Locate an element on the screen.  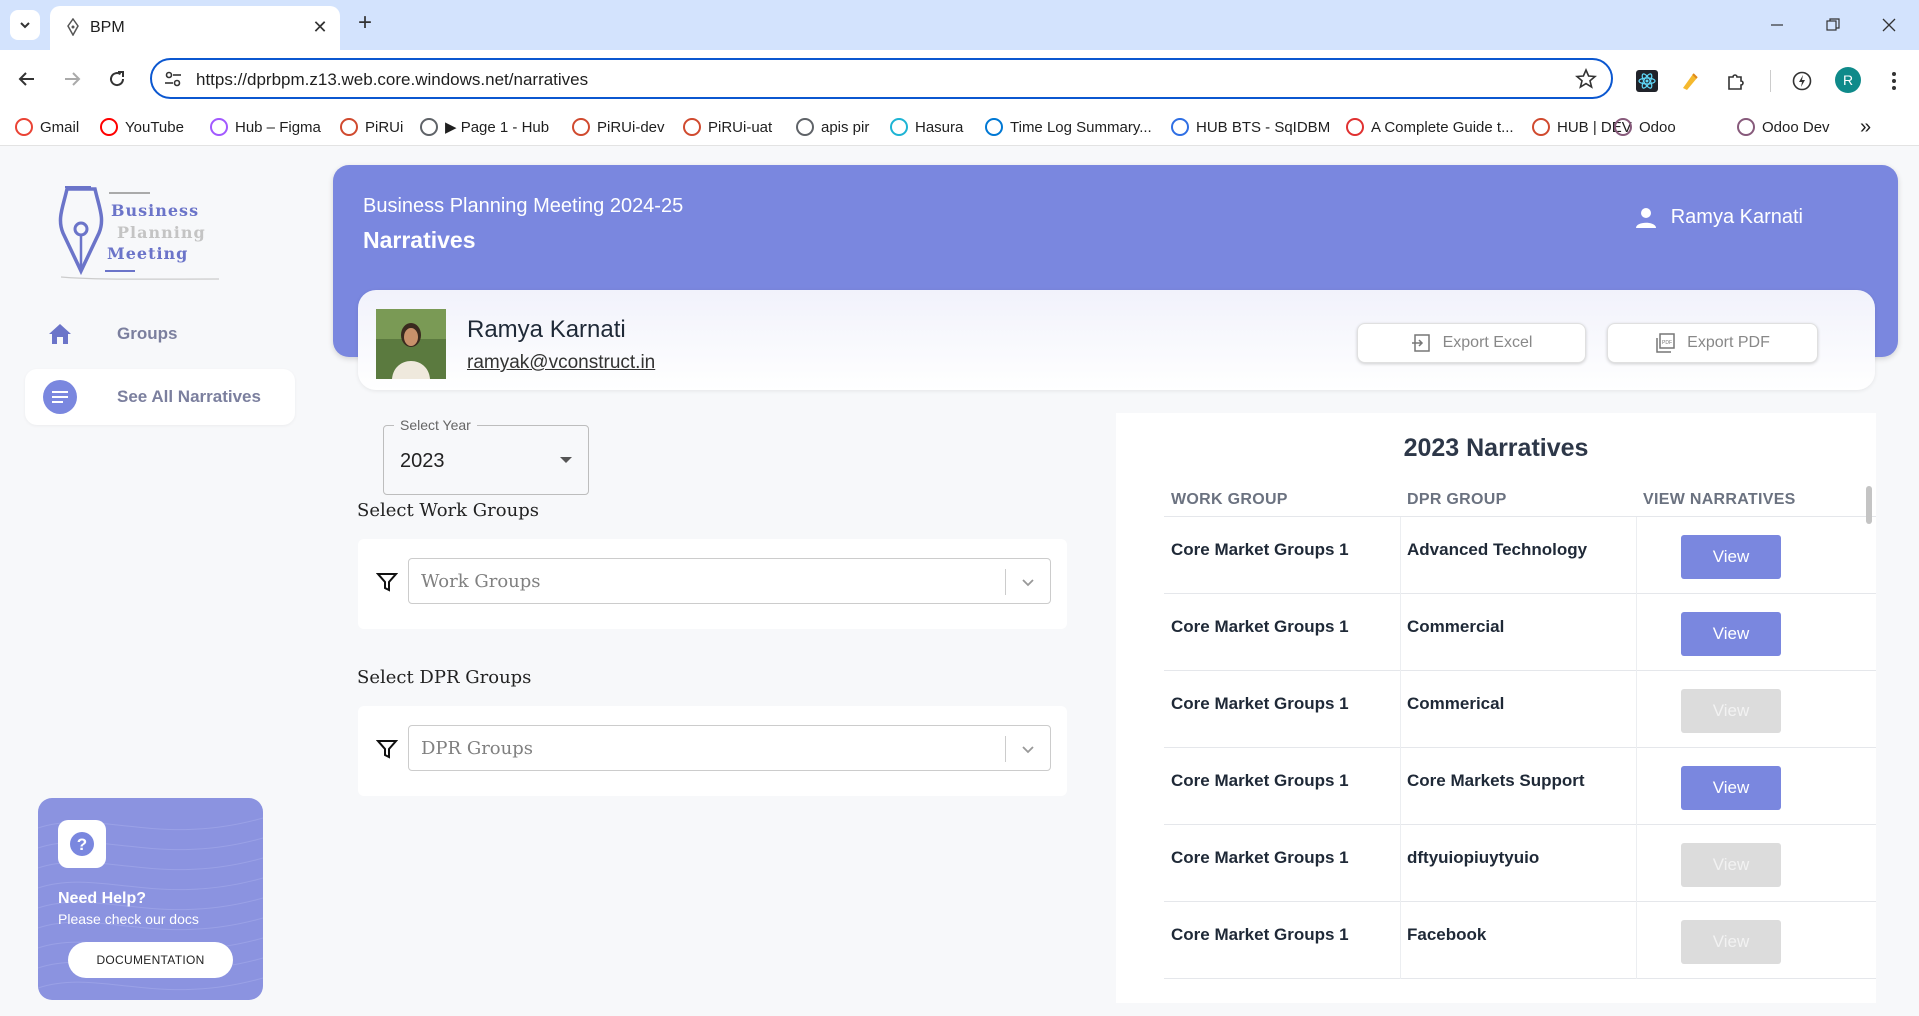
profile-email-link: ramyak@vconstruct.in is located at coordinates (561, 363).